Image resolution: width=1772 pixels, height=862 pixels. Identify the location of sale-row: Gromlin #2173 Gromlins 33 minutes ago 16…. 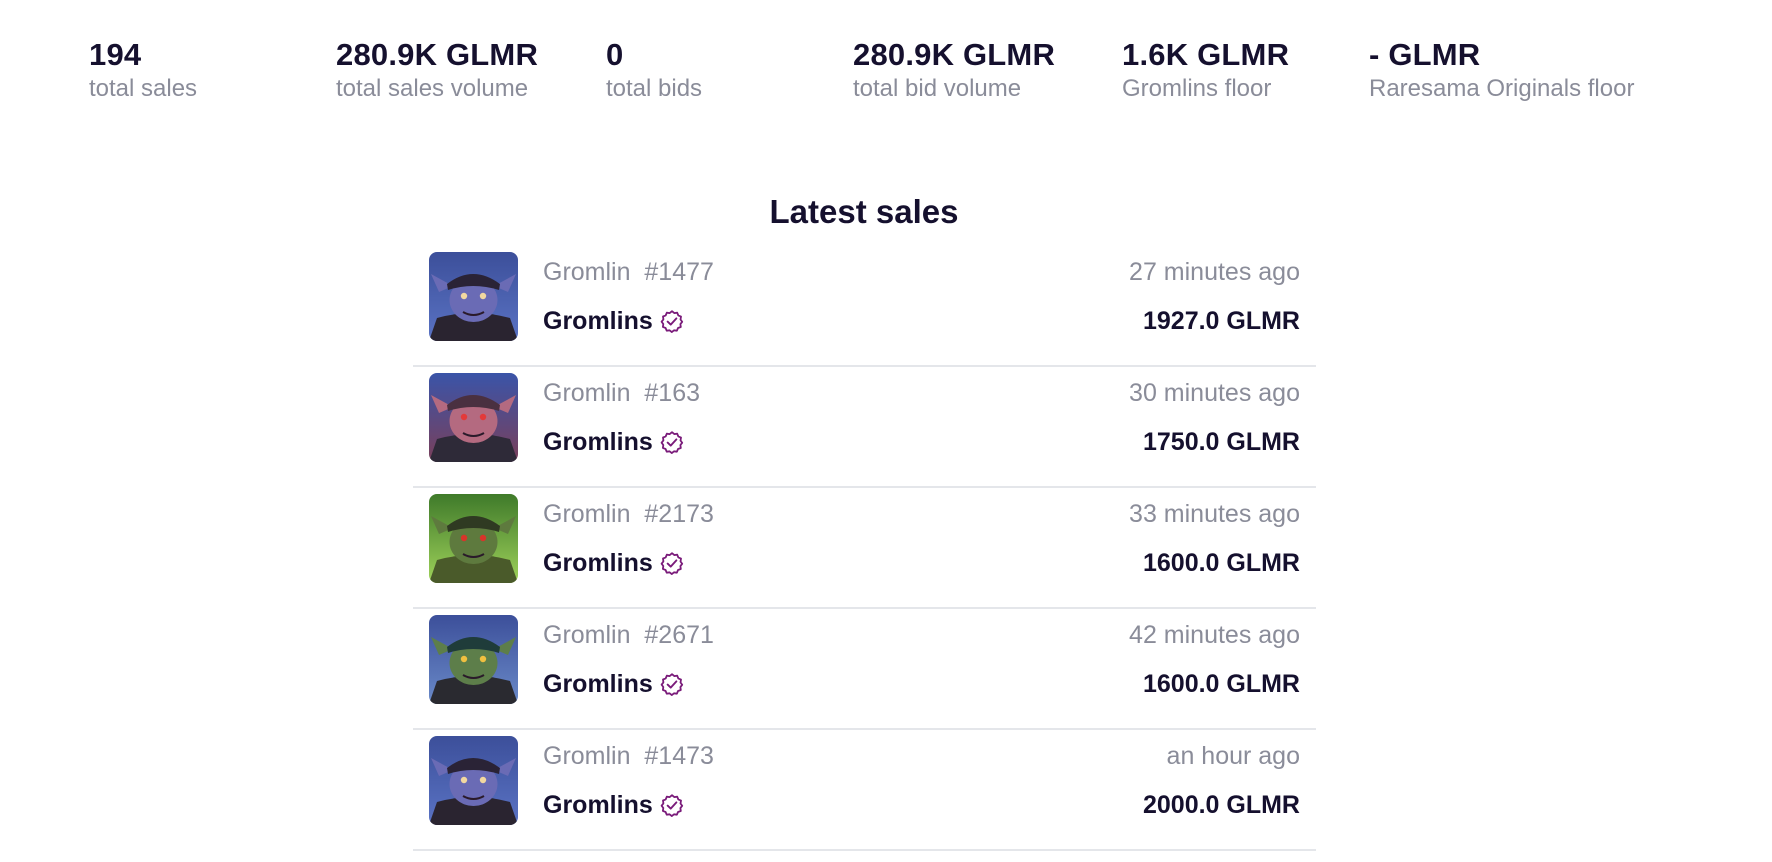
(864, 548).